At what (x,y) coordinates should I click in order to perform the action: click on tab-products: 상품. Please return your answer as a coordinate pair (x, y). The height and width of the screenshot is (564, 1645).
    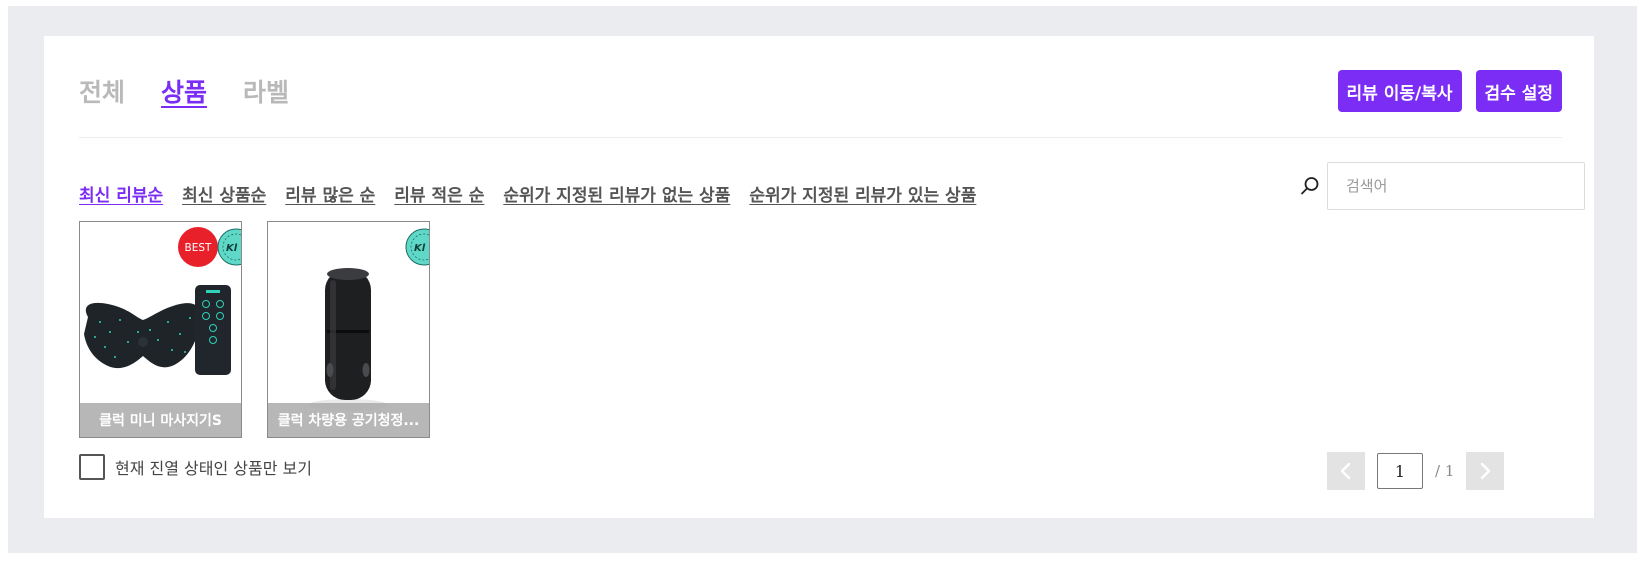
    Looking at the image, I should click on (184, 93).